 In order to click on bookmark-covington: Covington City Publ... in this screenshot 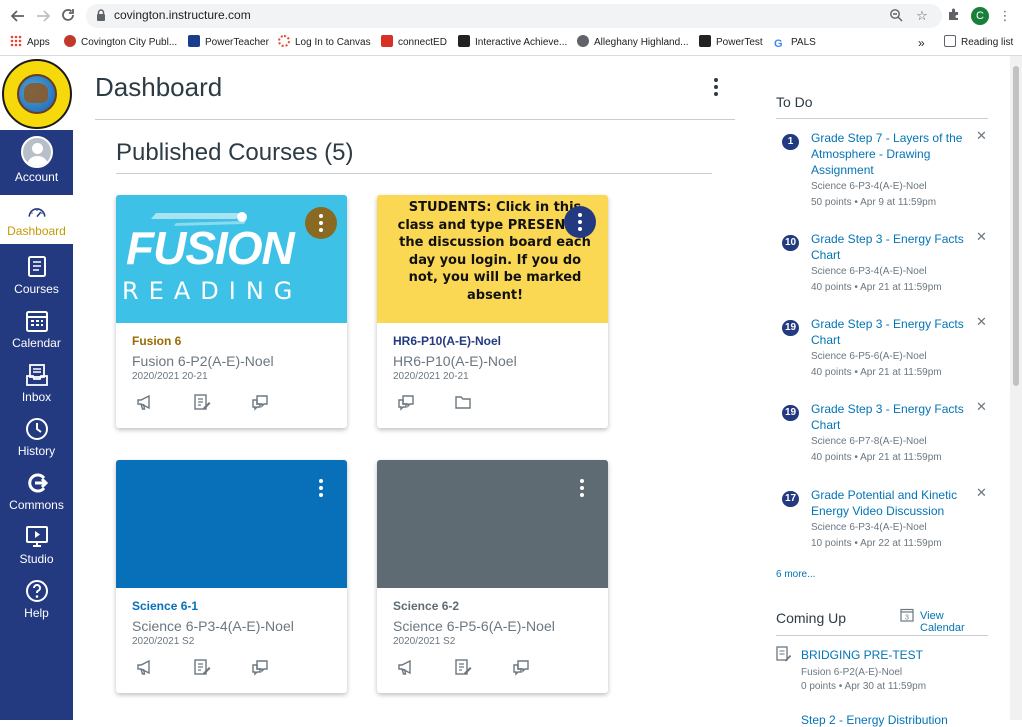, I will do `click(120, 43)`.